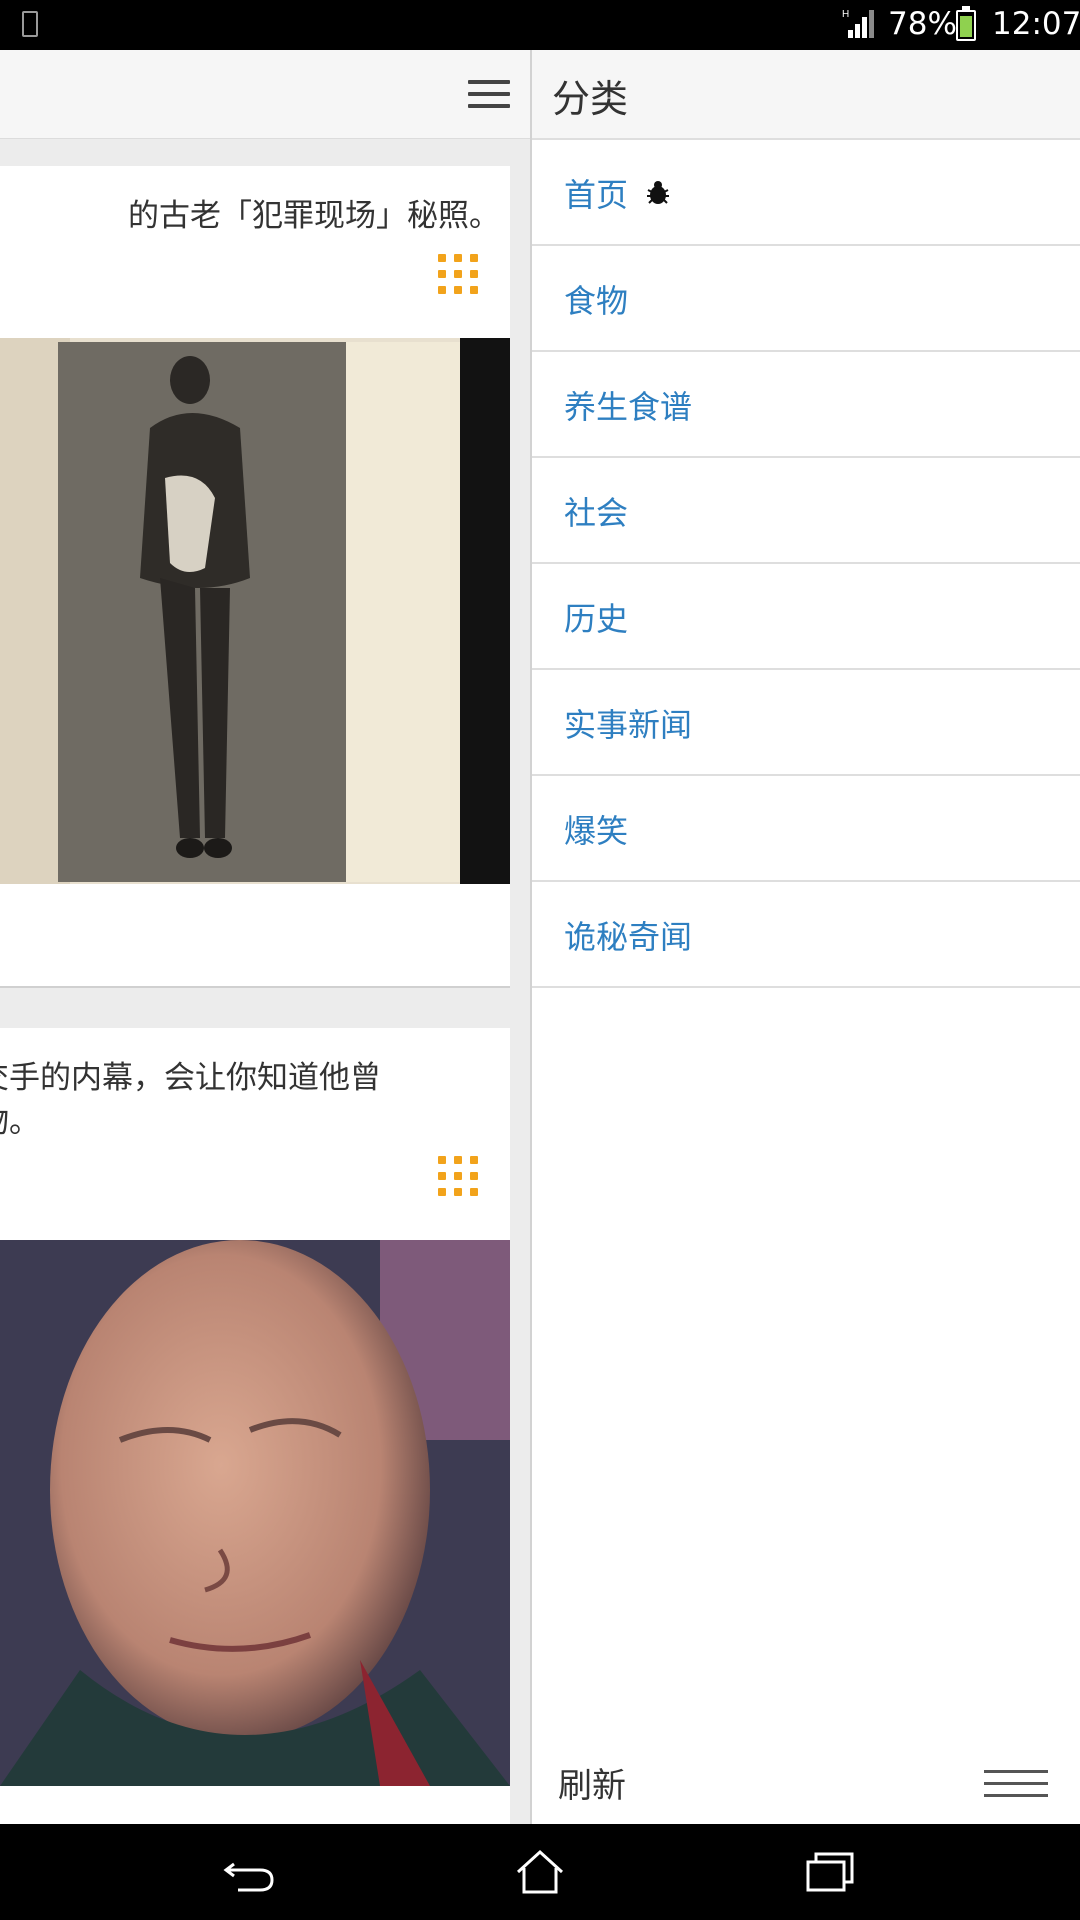 This screenshot has height=1920, width=1080. What do you see at coordinates (806, 1787) in the screenshot?
I see `drawer-footer: 刷新` at bounding box center [806, 1787].